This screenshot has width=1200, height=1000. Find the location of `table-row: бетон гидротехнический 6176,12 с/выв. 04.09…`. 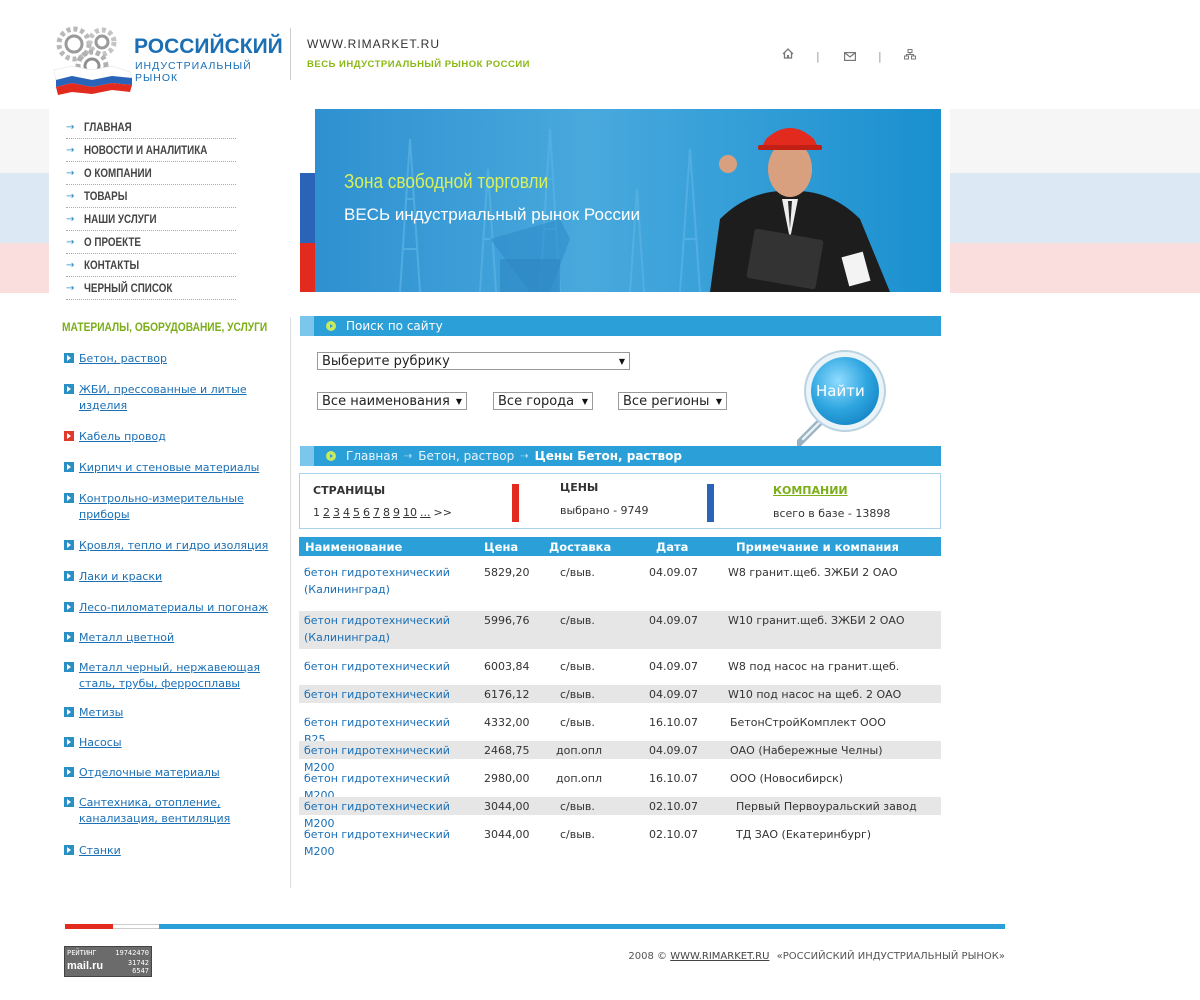

table-row: бетон гидротехнический 6176,12 с/выв. 04.09… is located at coordinates (620, 694).